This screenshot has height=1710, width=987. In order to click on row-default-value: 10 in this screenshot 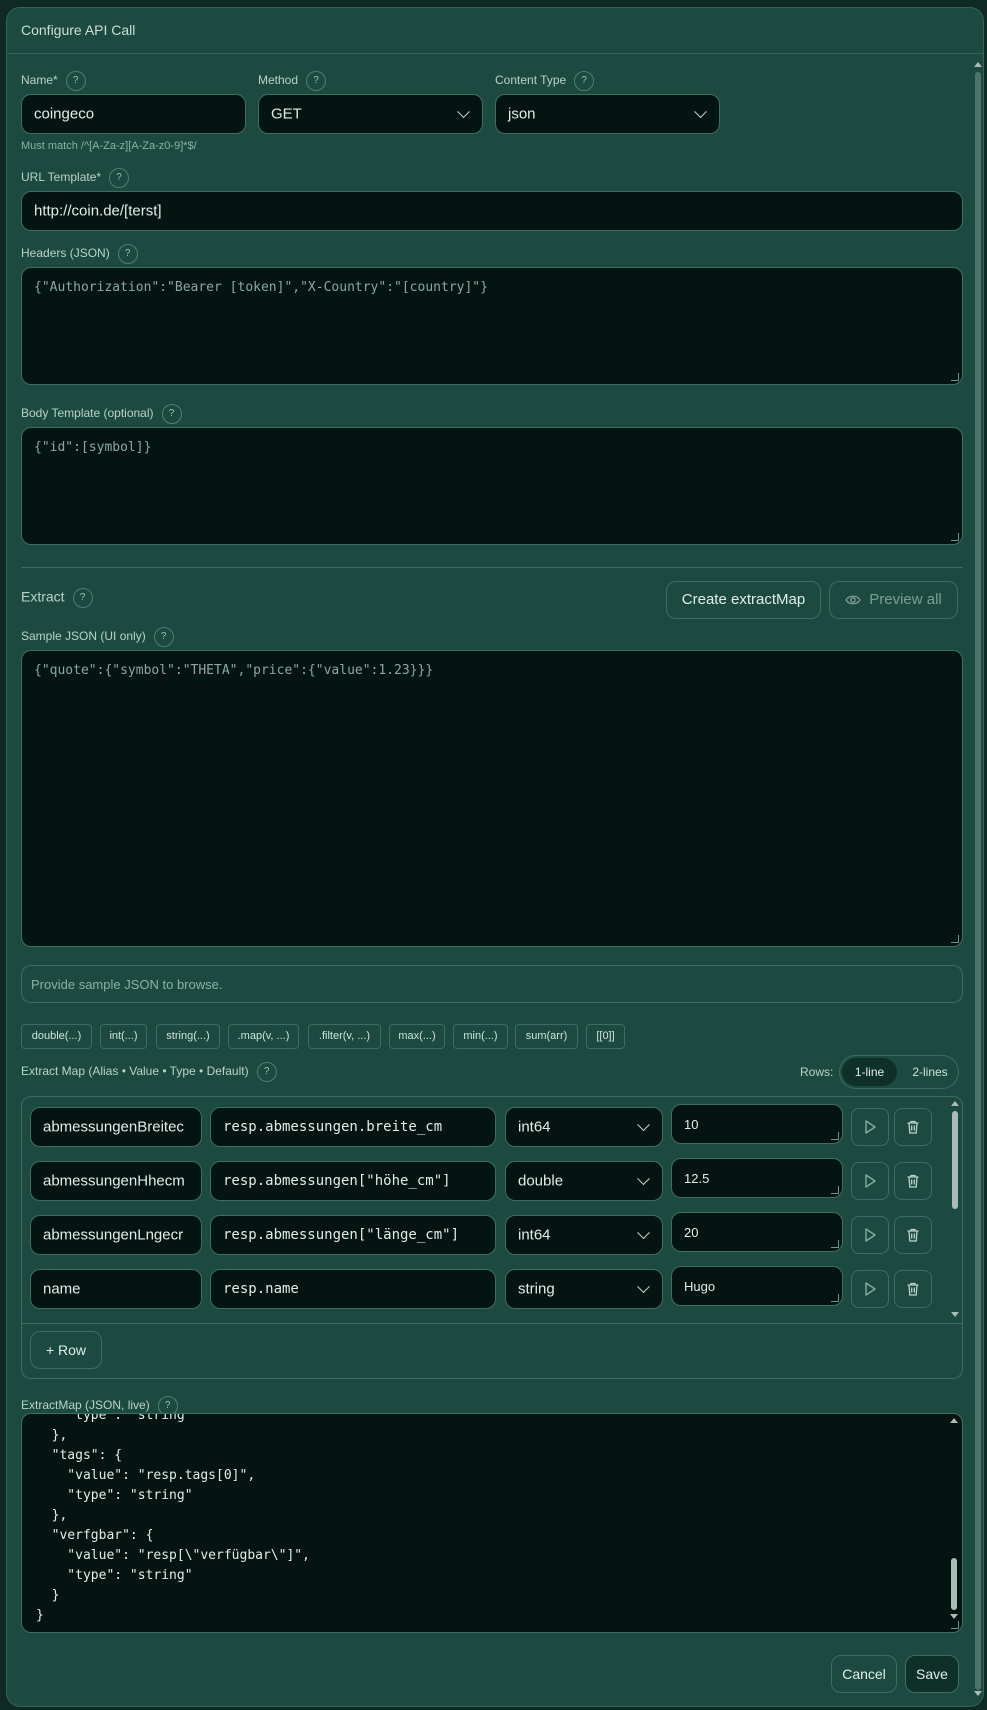, I will do `click(691, 1124)`.